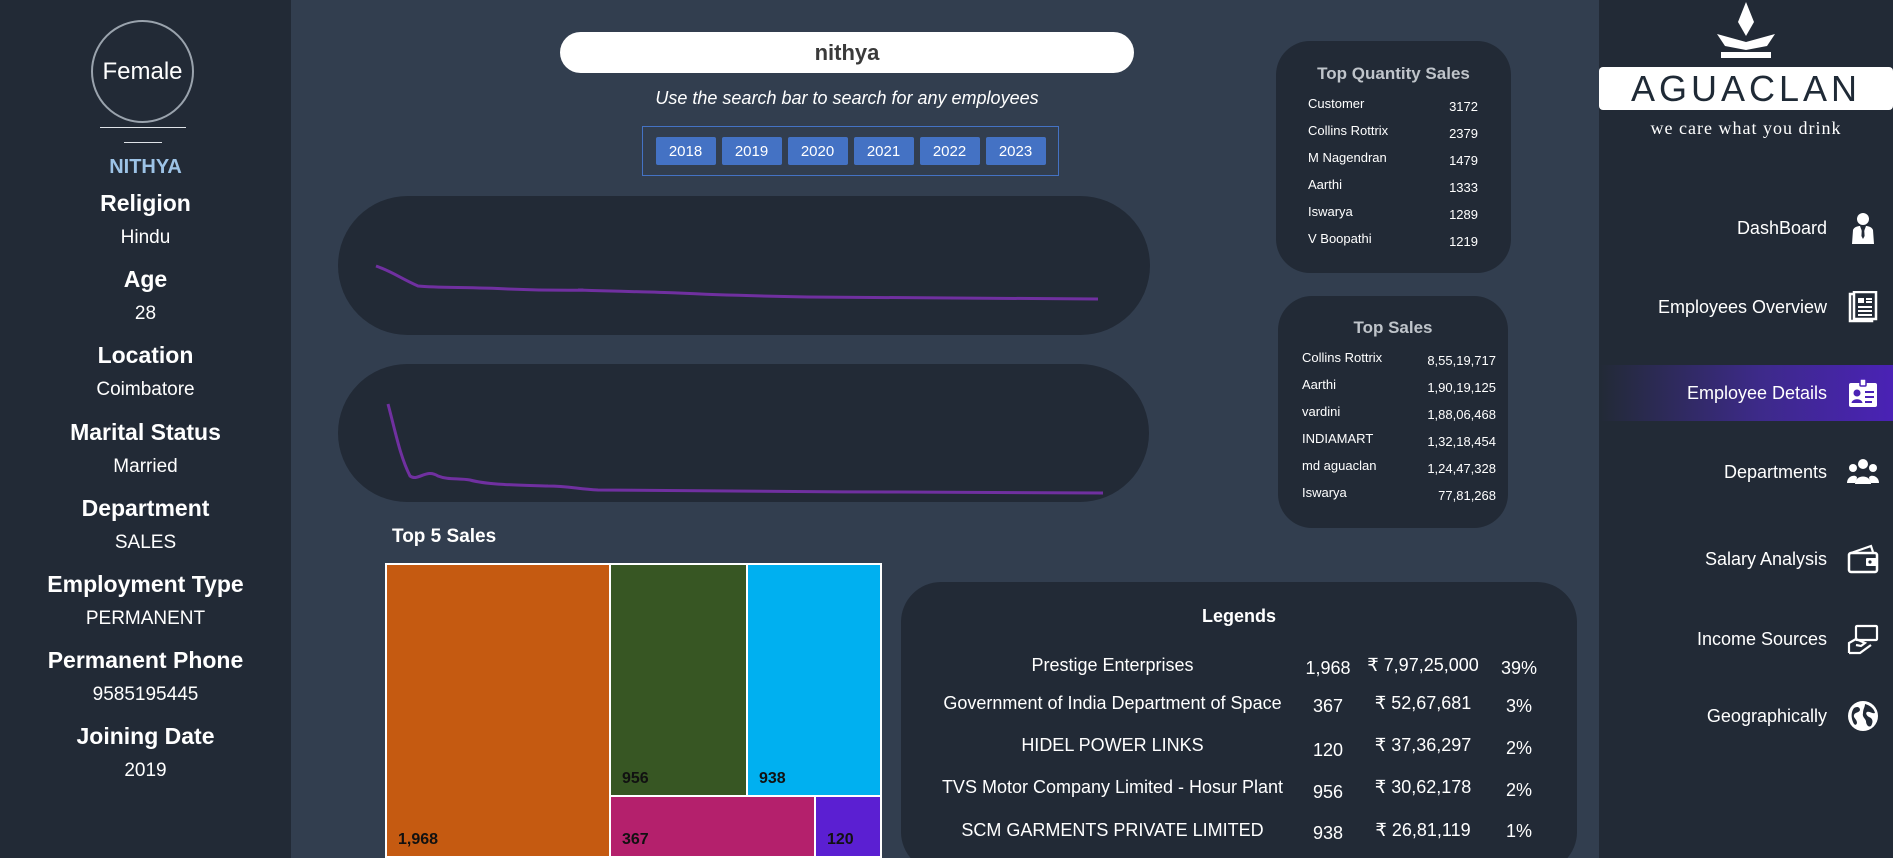 This screenshot has width=1893, height=858. Describe the element at coordinates (1112, 787) in the screenshot. I see `legend-name: TVS Motor Company Limited - Hosur Plant` at that location.